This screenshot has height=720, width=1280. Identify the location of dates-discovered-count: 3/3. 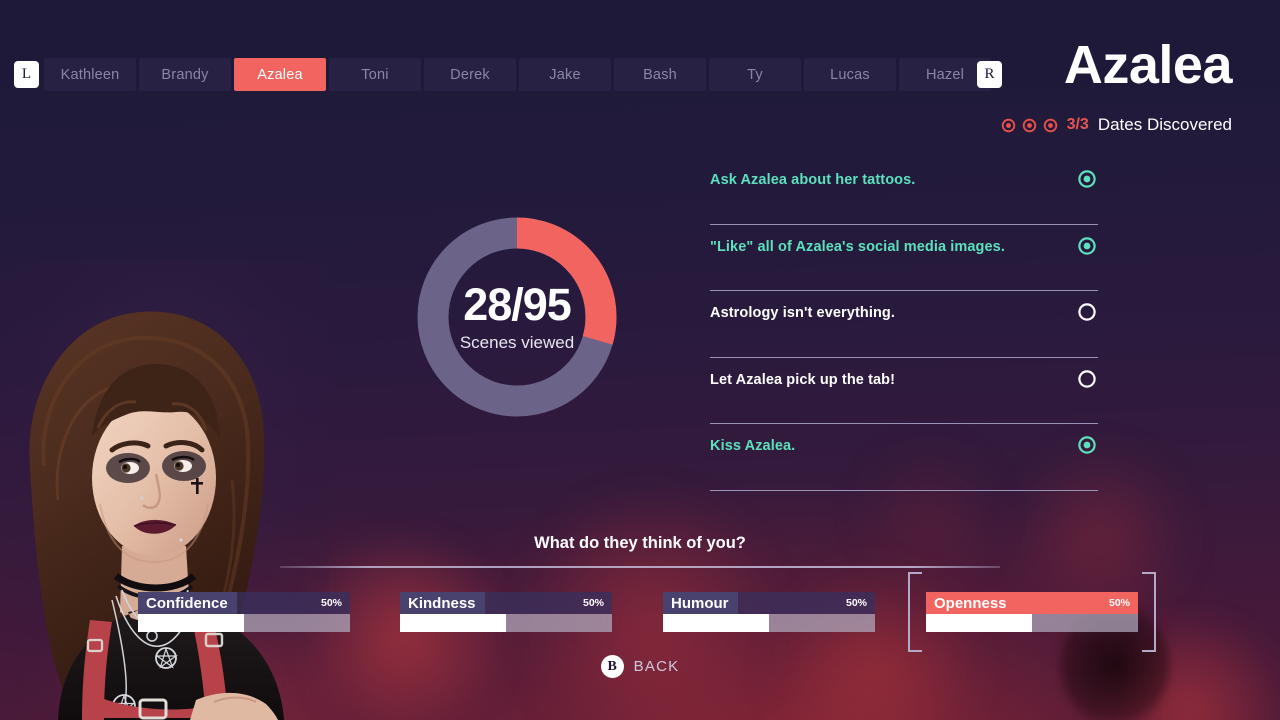
(1077, 124).